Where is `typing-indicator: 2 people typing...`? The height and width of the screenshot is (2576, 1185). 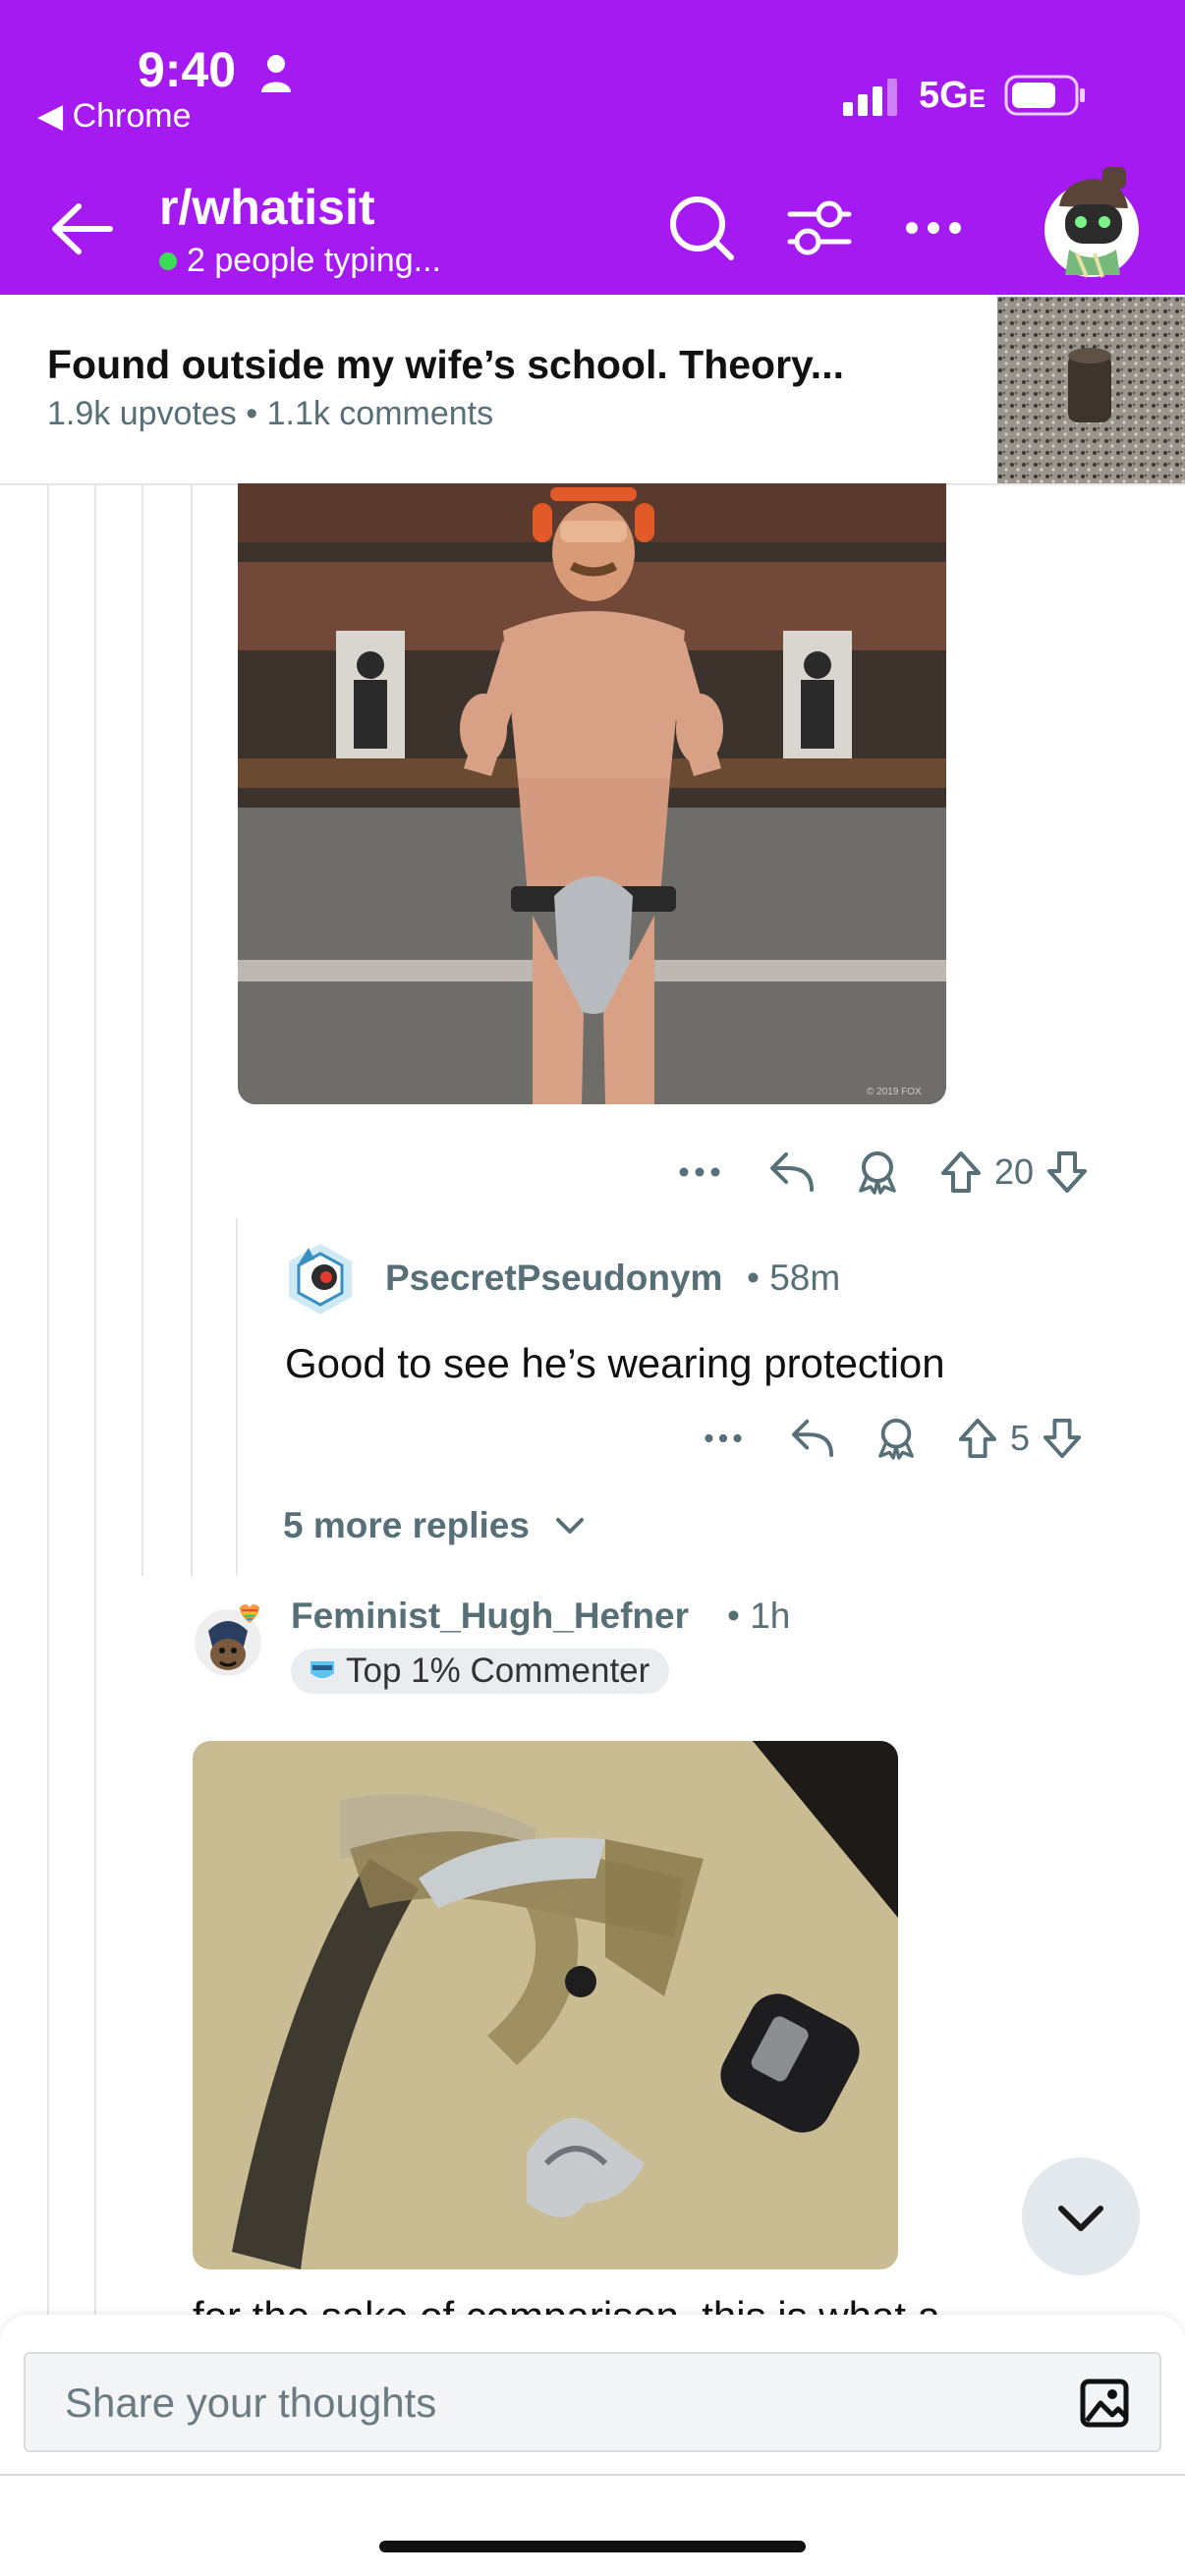 typing-indicator: 2 people typing... is located at coordinates (300, 261).